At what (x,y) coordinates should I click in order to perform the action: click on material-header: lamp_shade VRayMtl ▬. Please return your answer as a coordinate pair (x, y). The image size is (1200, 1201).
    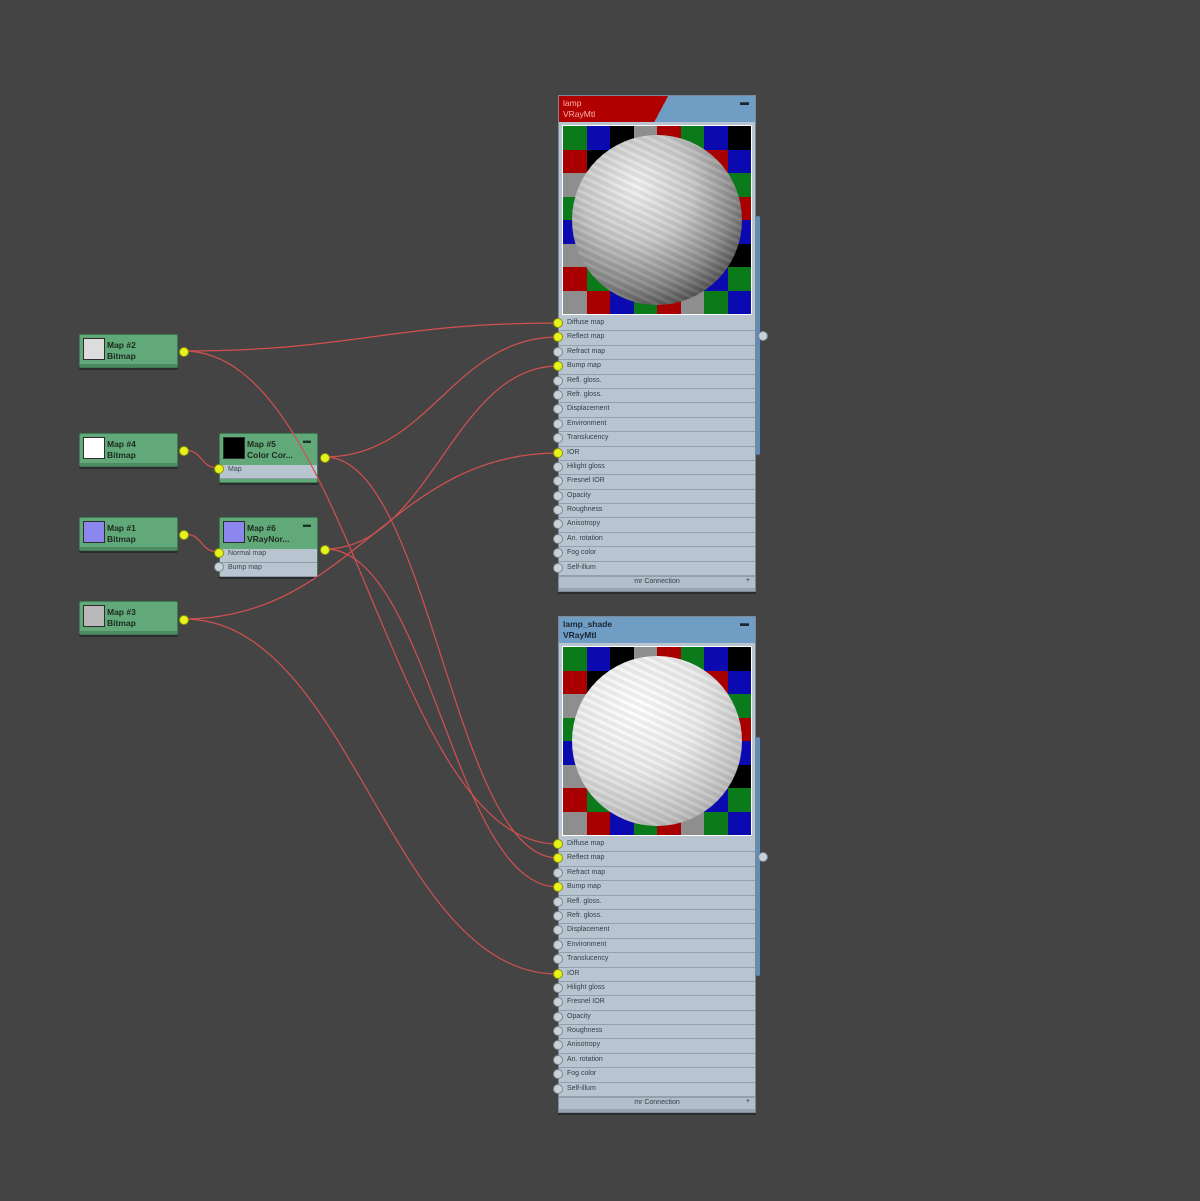
    Looking at the image, I should click on (657, 630).